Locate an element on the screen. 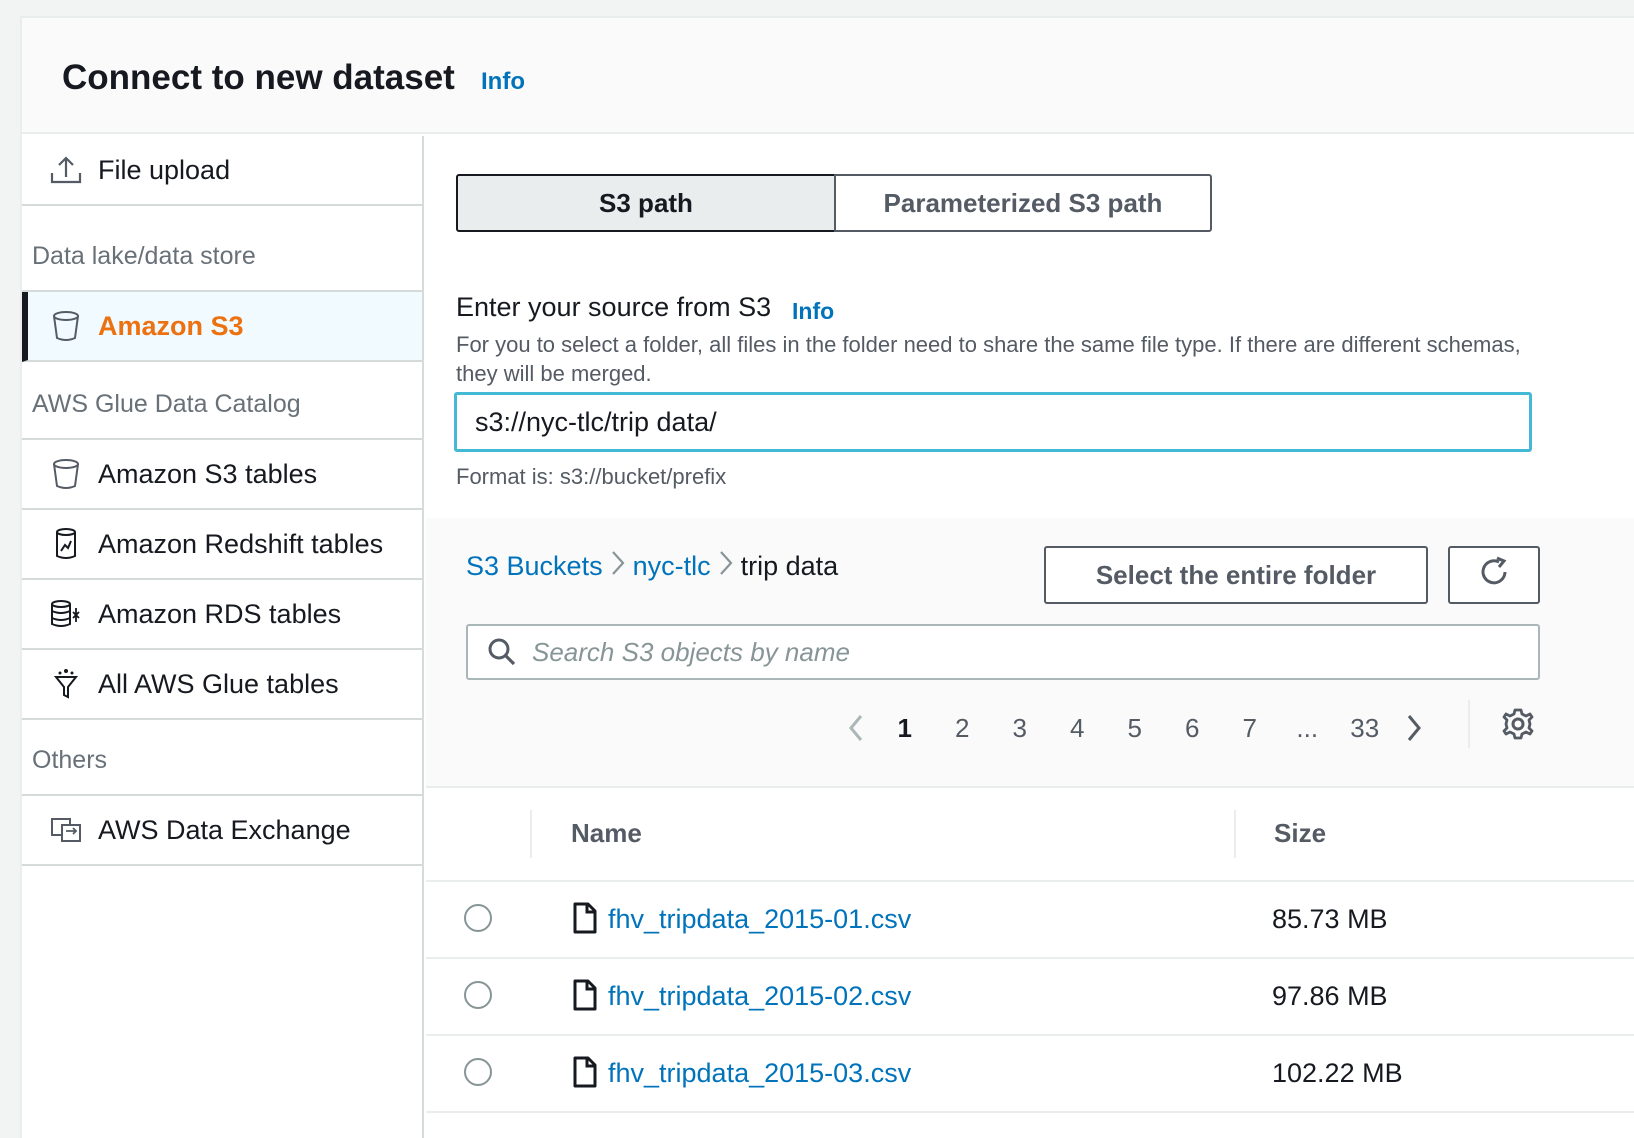 The height and width of the screenshot is (1138, 1634). table-row: fhv_tripdata_2015-01.csv 85.73 MB is located at coordinates (1030, 920).